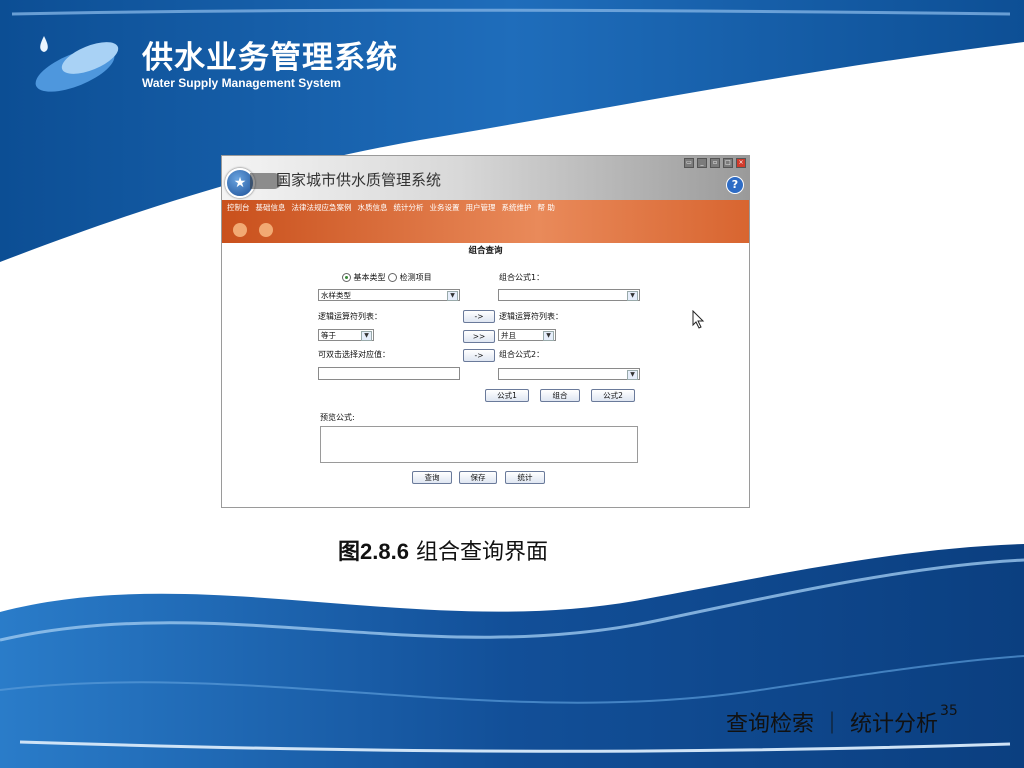 Image resolution: width=1024 pixels, height=768 pixels. What do you see at coordinates (702, 163) in the screenshot?
I see `minimize-icon: _` at bounding box center [702, 163].